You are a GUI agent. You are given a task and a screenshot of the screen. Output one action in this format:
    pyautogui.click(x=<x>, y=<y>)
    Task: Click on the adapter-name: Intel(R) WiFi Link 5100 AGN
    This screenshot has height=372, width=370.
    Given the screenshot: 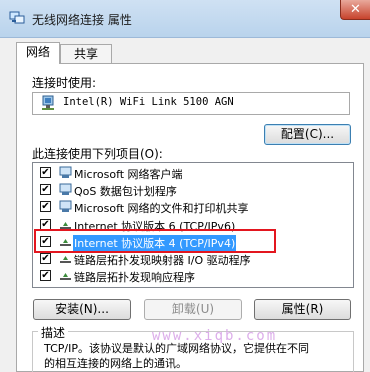 What is the action you would take?
    pyautogui.click(x=148, y=102)
    